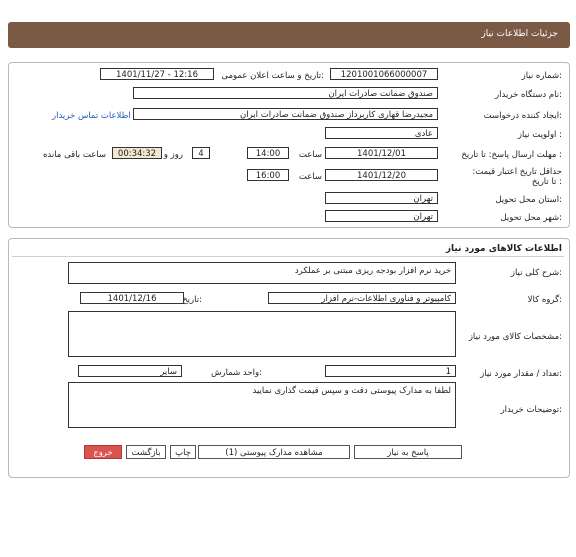 The width and height of the screenshot is (576, 557). What do you see at coordinates (381, 153) in the screenshot?
I see `response-date-field: 1401/12/01` at bounding box center [381, 153].